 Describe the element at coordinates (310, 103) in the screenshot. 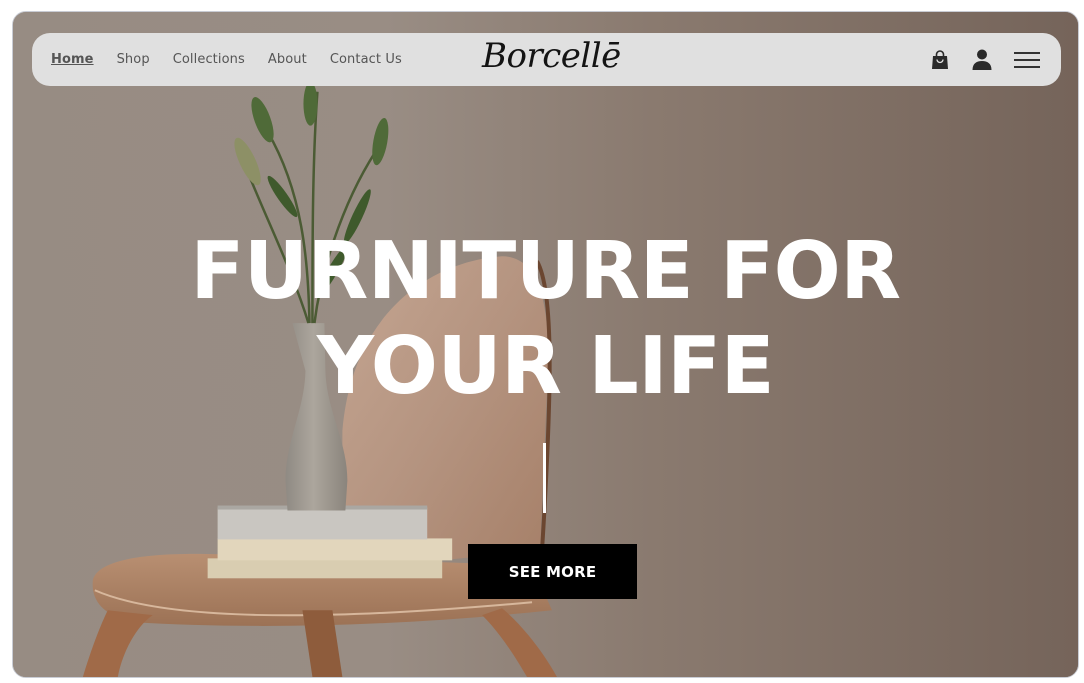

I see `lily-bud` at that location.